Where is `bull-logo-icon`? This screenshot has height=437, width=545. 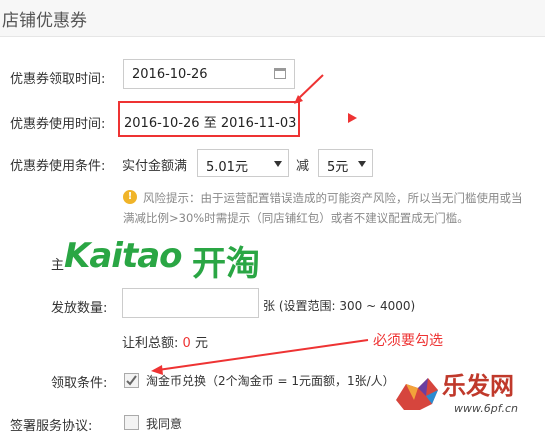 bull-logo-icon is located at coordinates (417, 394).